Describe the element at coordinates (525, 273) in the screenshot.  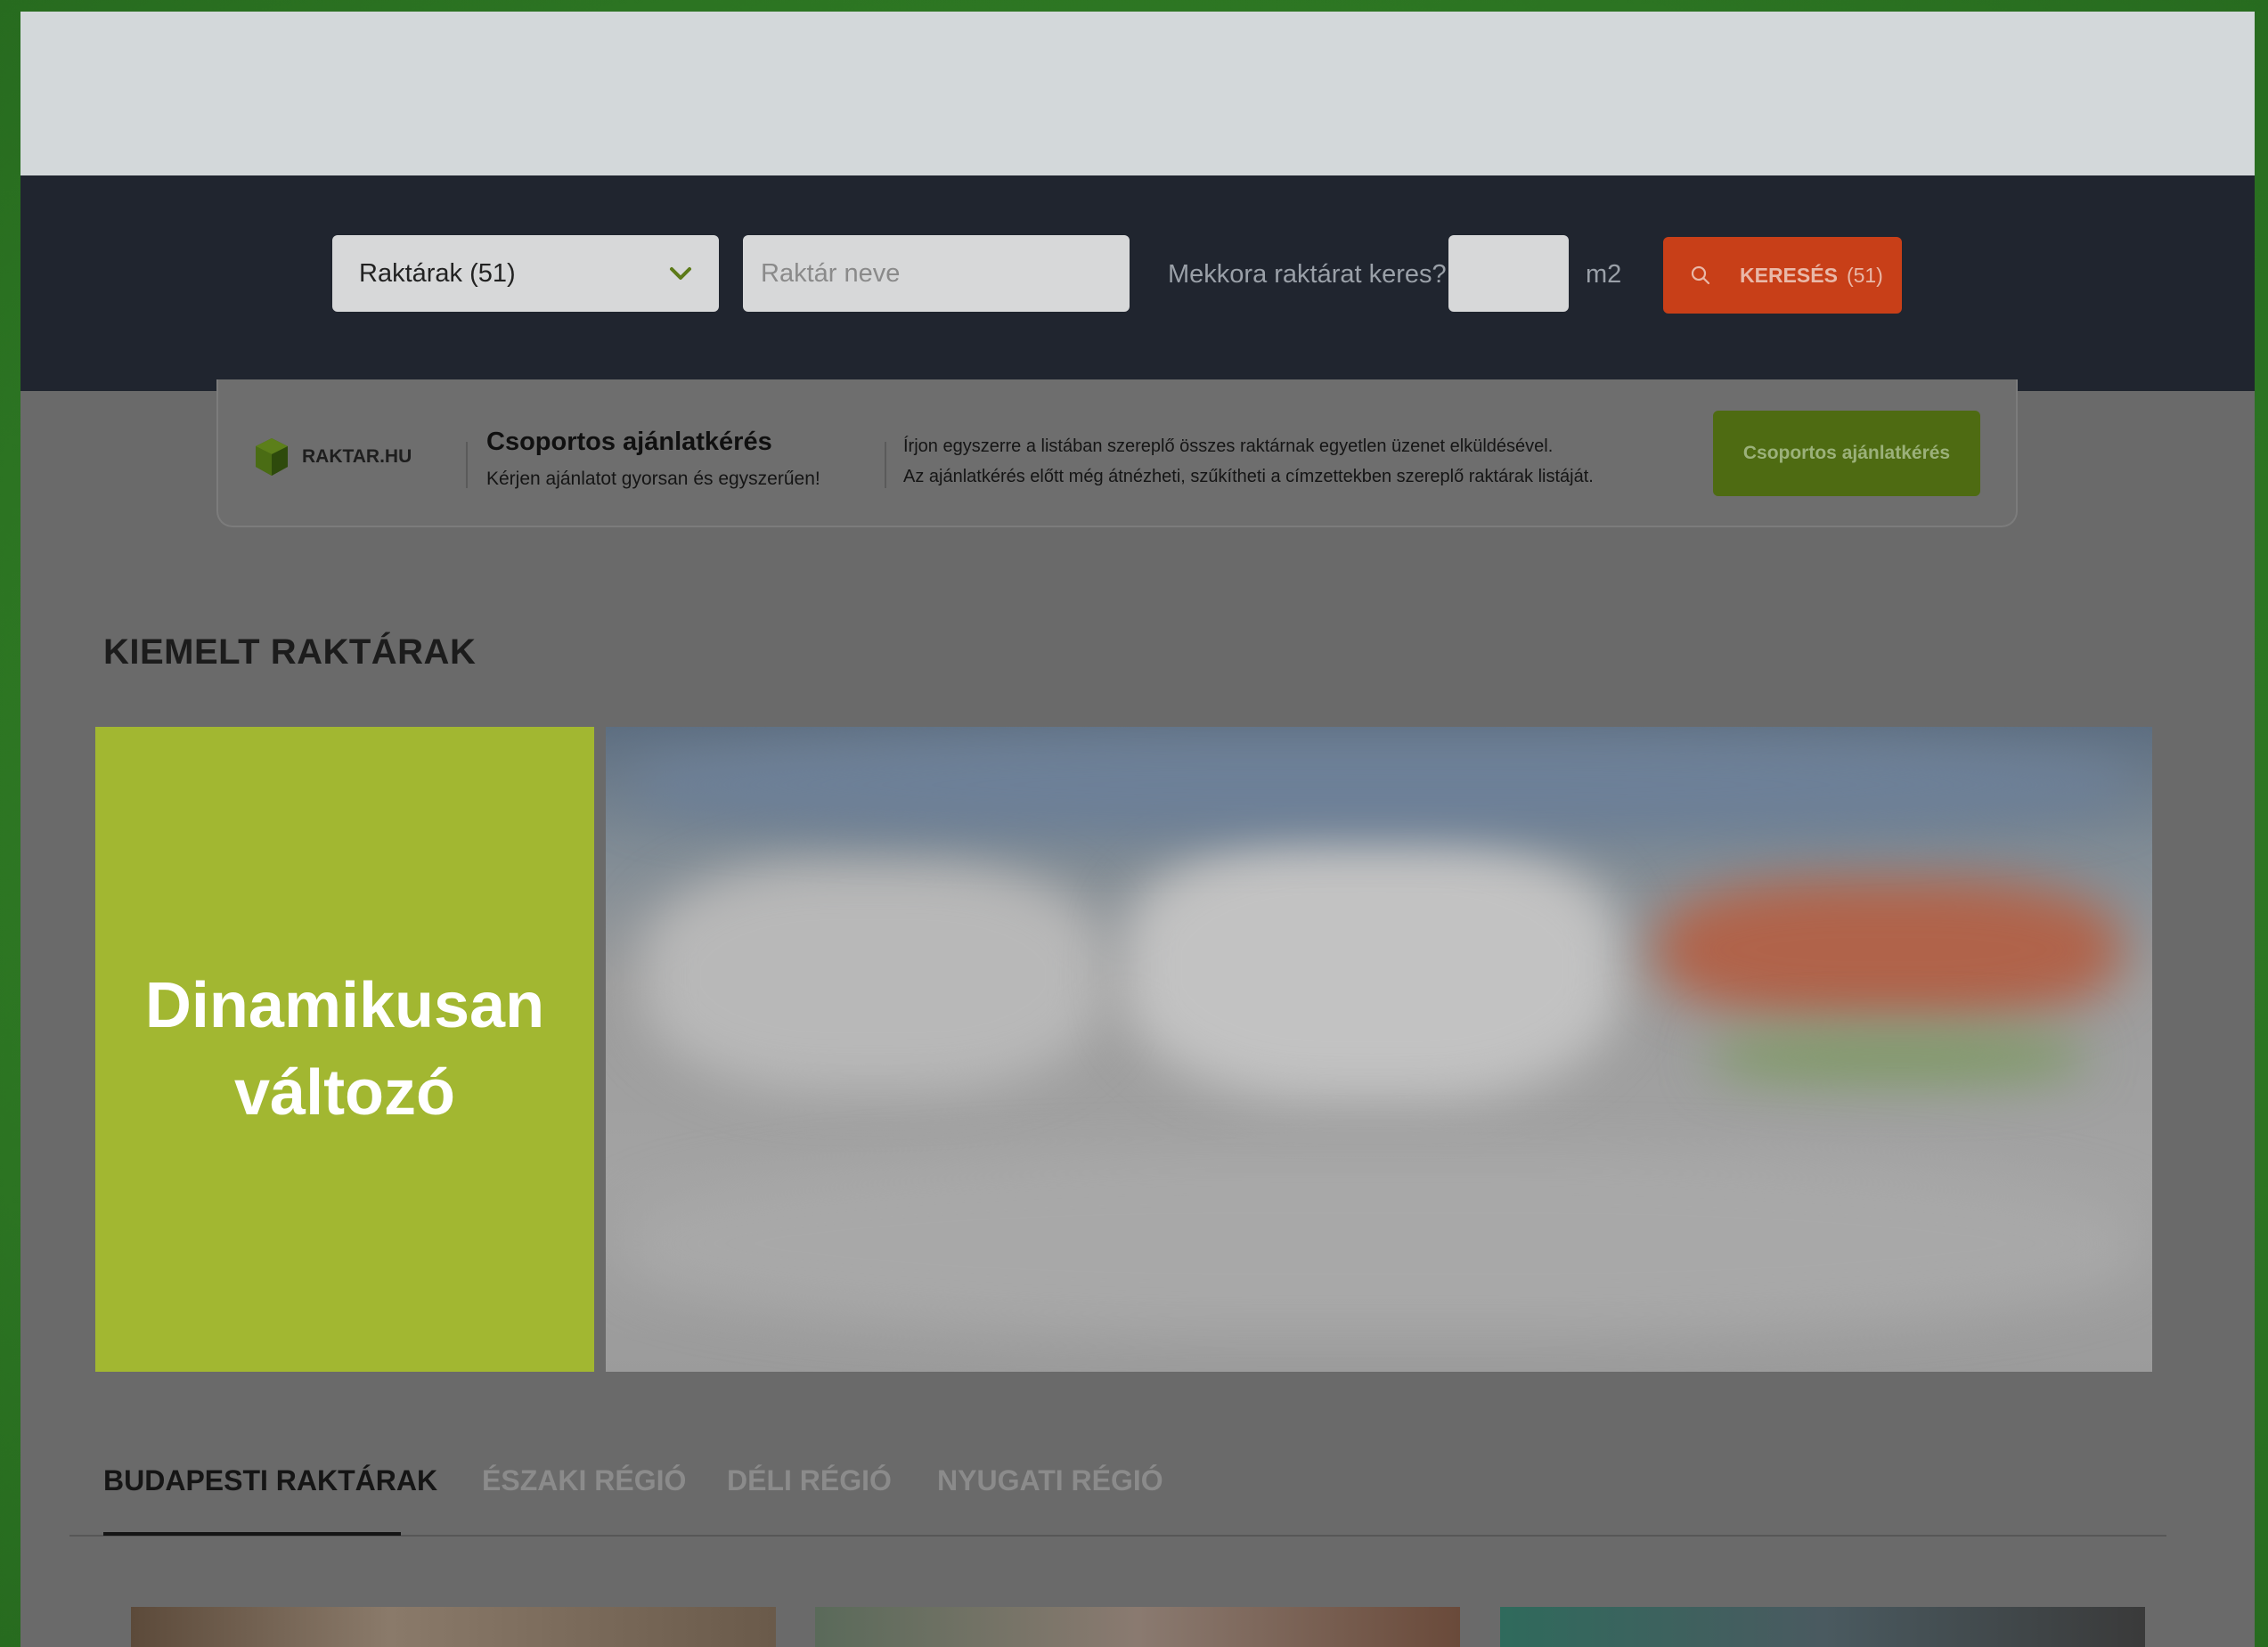
I see `category-select: Raktárak (51)` at that location.